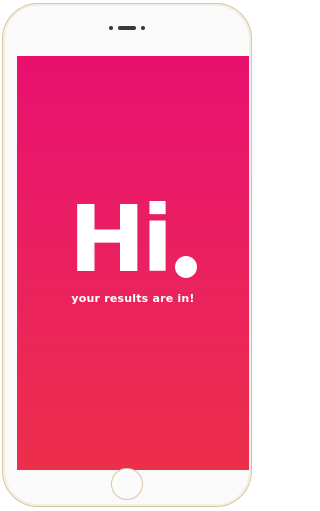  What do you see at coordinates (127, 484) in the screenshot?
I see `home-button-icon` at bounding box center [127, 484].